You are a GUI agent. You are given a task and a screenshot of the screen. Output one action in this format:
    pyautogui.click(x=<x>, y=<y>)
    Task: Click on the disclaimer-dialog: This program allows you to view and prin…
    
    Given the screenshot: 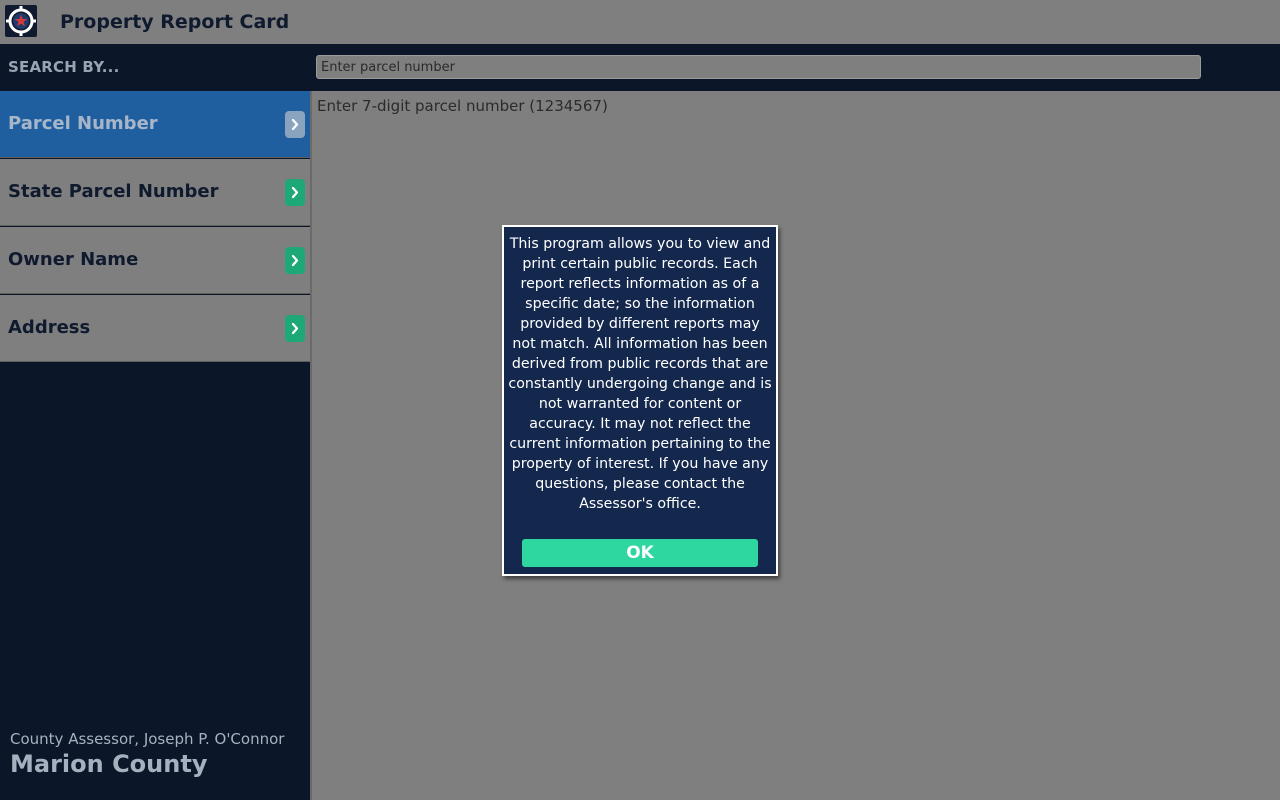 What is the action you would take?
    pyautogui.click(x=640, y=400)
    